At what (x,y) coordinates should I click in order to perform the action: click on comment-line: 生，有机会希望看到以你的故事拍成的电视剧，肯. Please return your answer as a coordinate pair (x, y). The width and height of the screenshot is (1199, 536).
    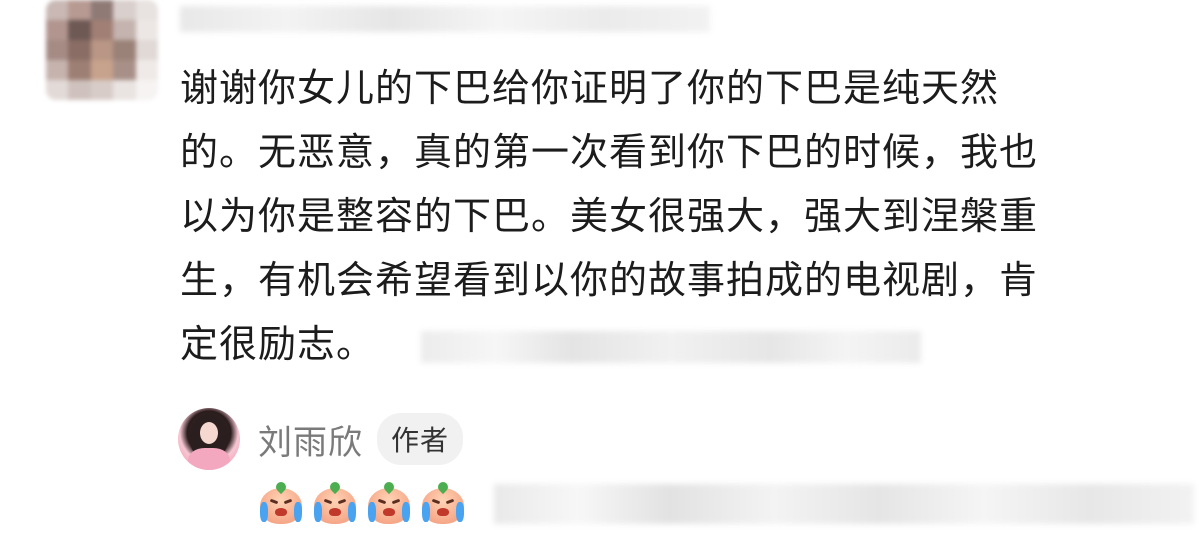
    Looking at the image, I should click on (609, 280).